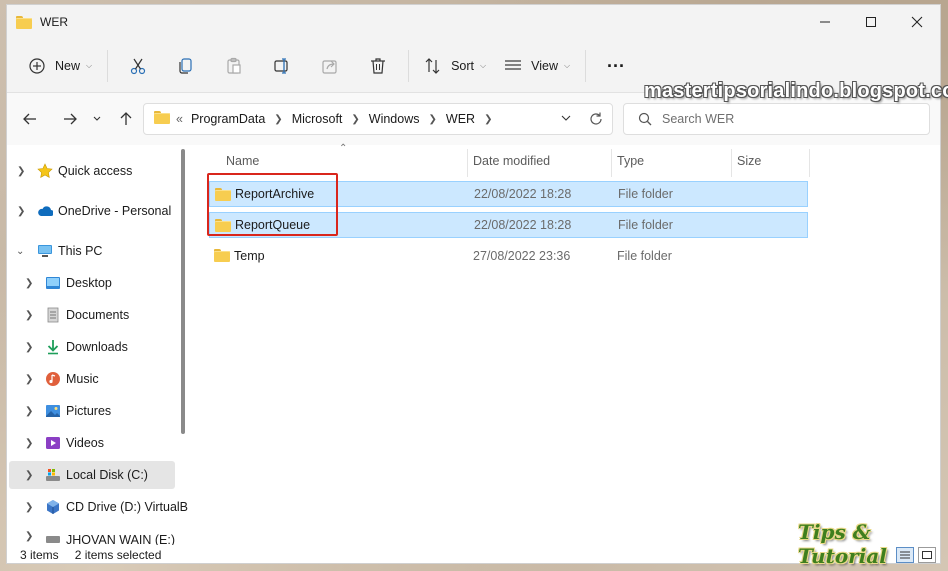 This screenshot has width=948, height=571. I want to click on nav-item-desktop: ❯ Desktop, so click(91, 283).